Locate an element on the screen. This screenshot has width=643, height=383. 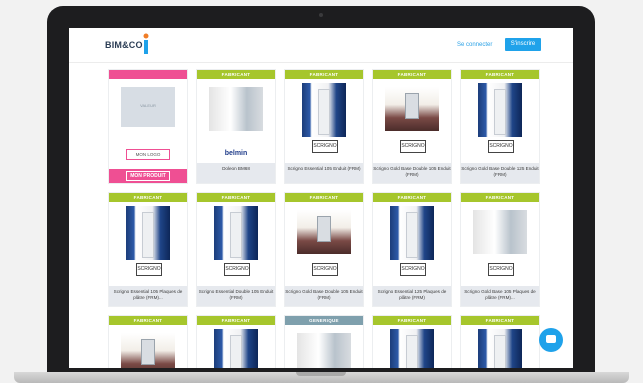
brand-logo: belmin is located at coordinates (236, 153).